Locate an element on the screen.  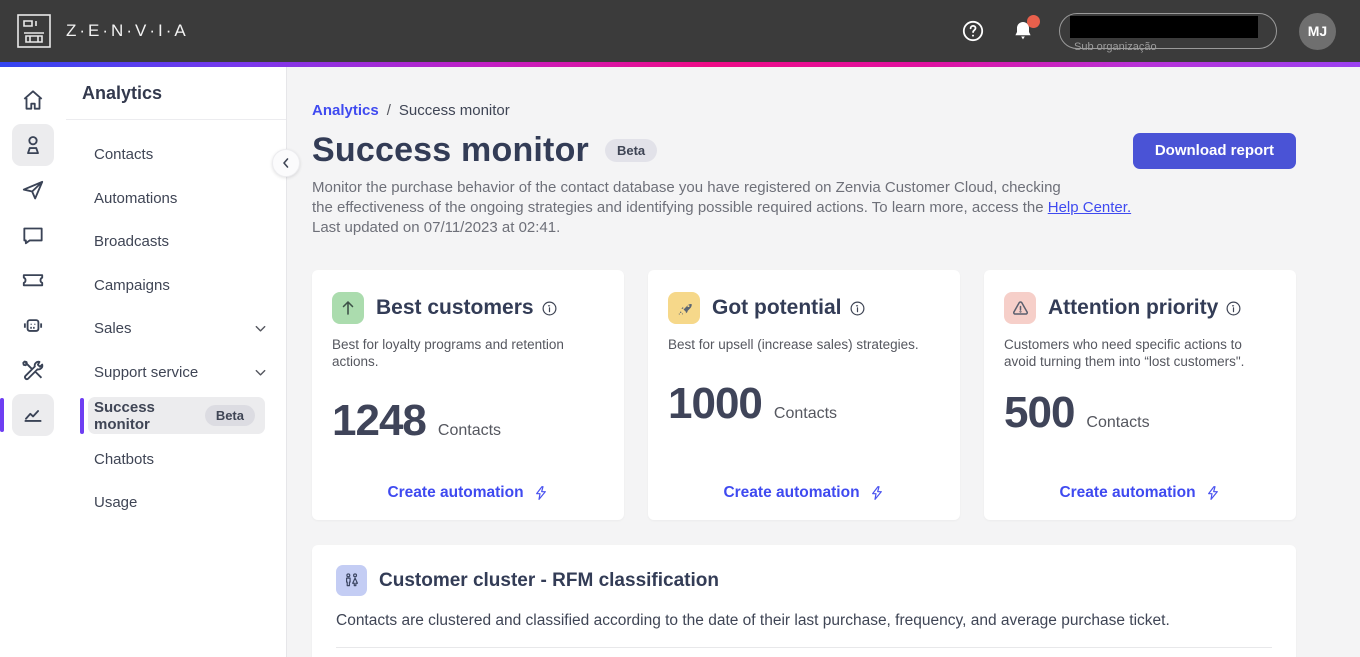
sidebar-active-indicator is located at coordinates (82, 416).